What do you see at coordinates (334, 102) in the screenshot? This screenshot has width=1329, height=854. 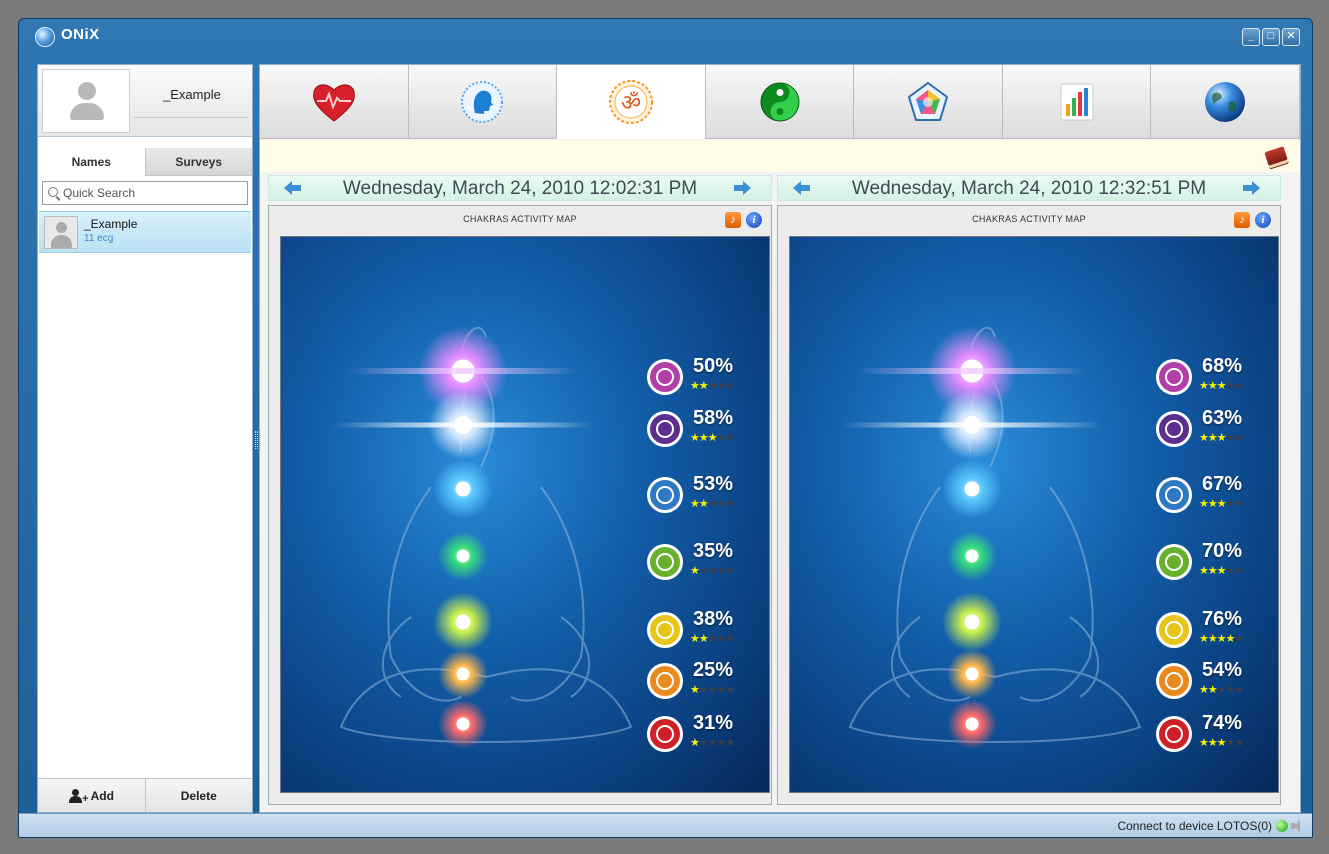 I see `tab-heart` at bounding box center [334, 102].